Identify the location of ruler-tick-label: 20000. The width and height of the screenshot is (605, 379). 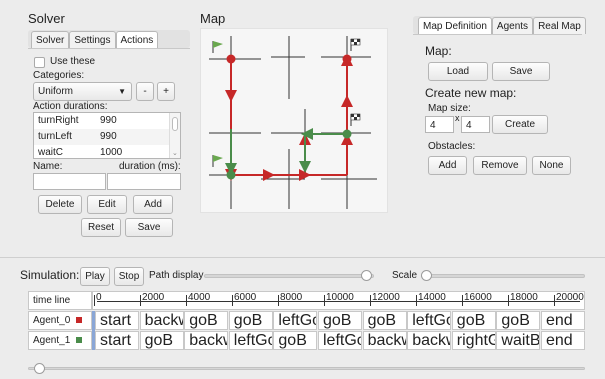
(570, 297).